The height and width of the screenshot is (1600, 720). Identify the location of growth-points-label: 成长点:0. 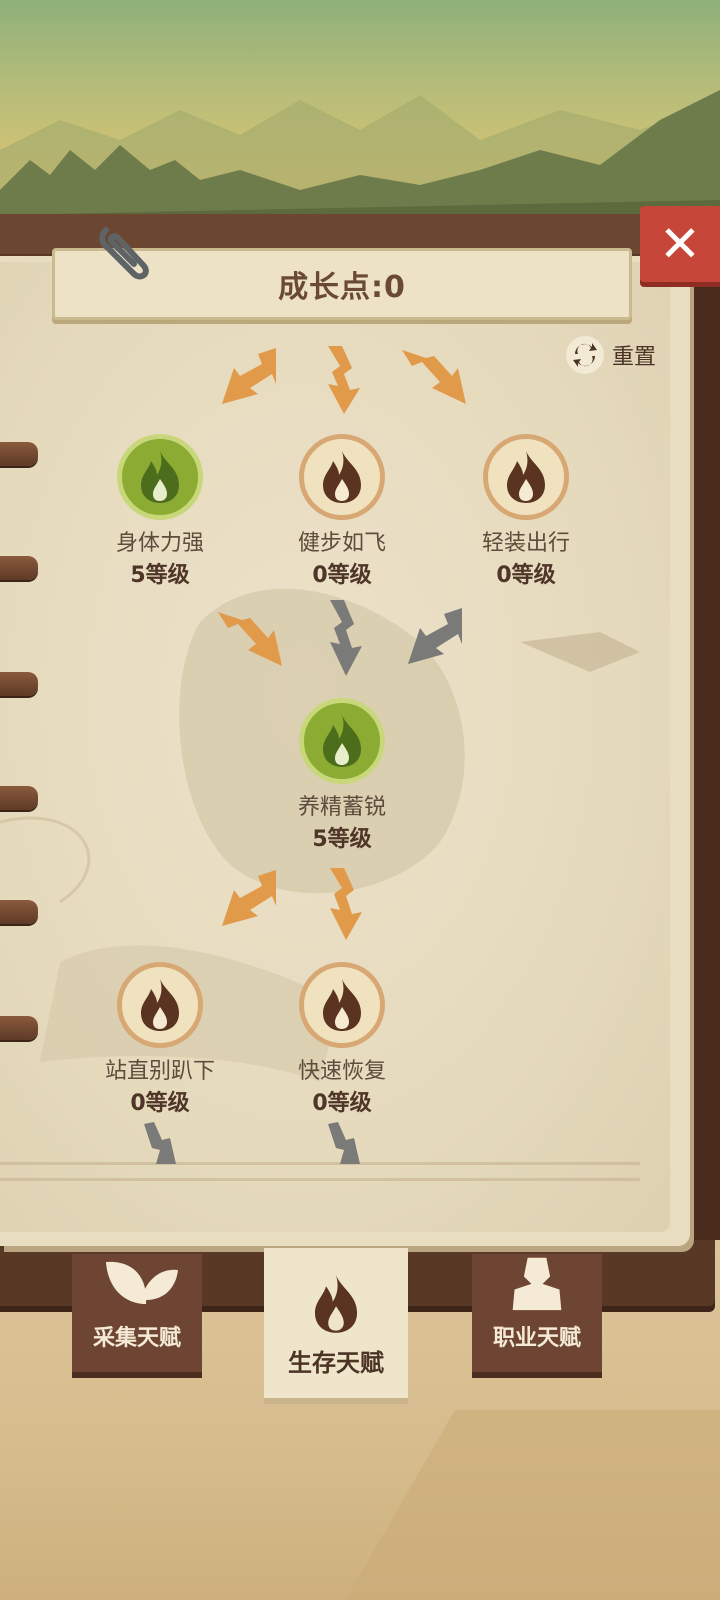
(342, 287).